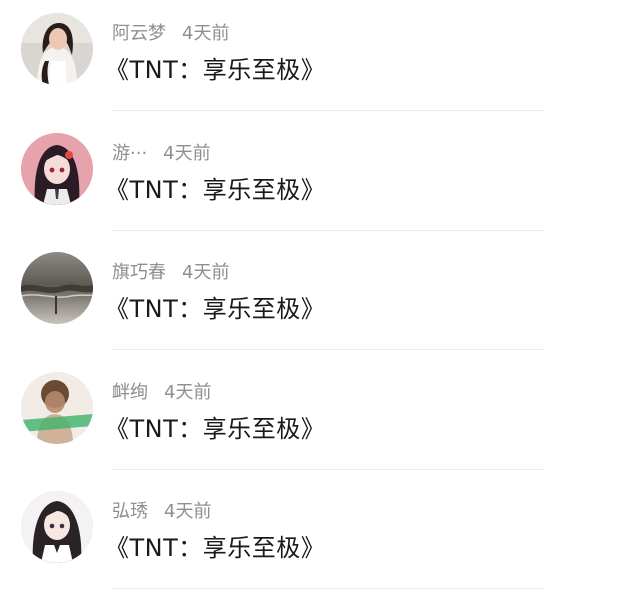 Image resolution: width=640 pixels, height=597 pixels. I want to click on item-meta: 弘琇 4天前, so click(161, 512).